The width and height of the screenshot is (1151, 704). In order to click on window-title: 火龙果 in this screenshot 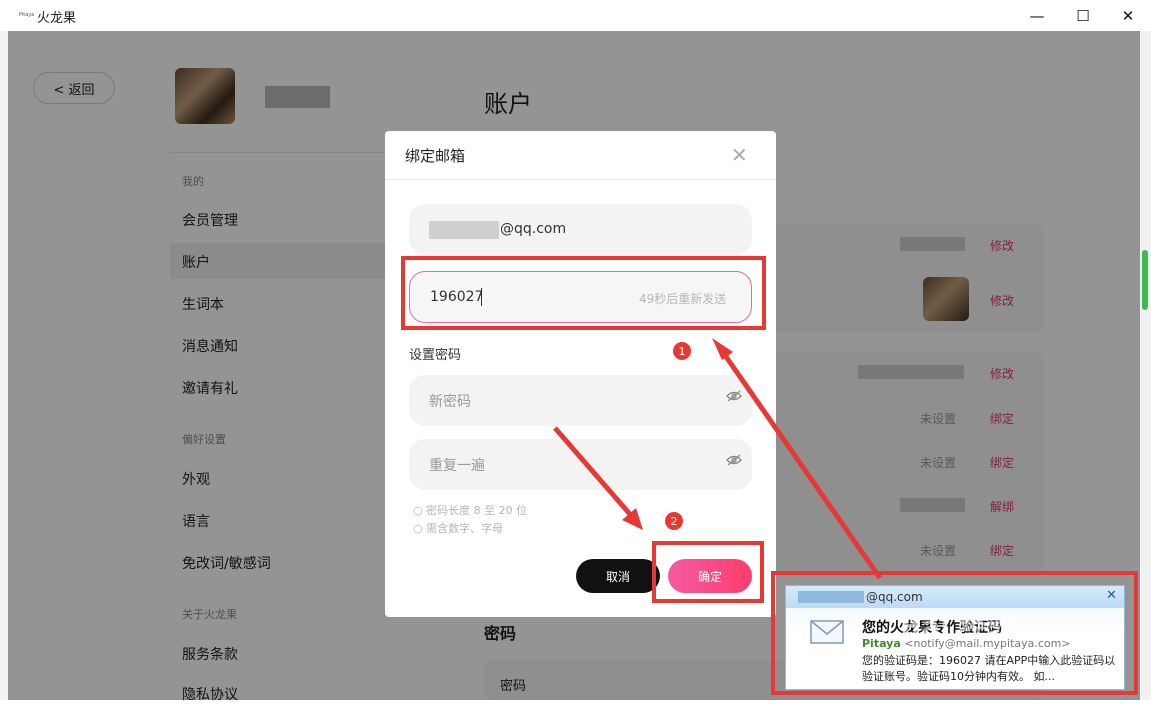, I will do `click(57, 18)`.